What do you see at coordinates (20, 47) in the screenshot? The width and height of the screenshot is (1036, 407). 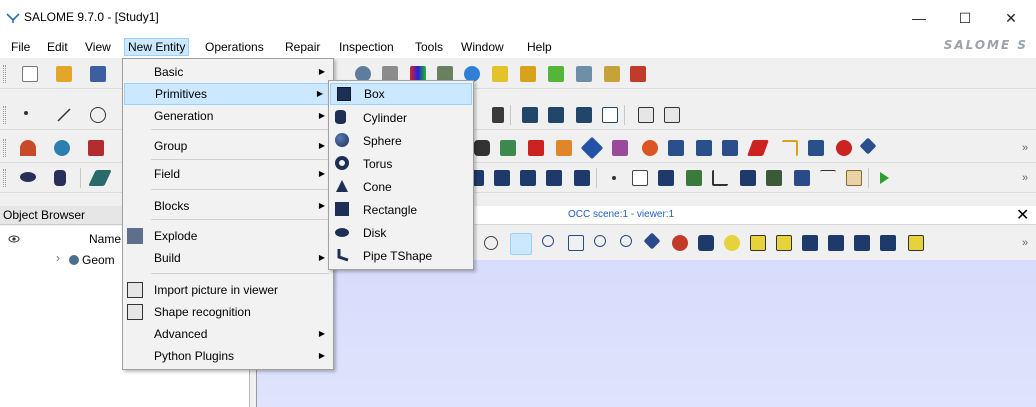 I see `menu-file: File` at bounding box center [20, 47].